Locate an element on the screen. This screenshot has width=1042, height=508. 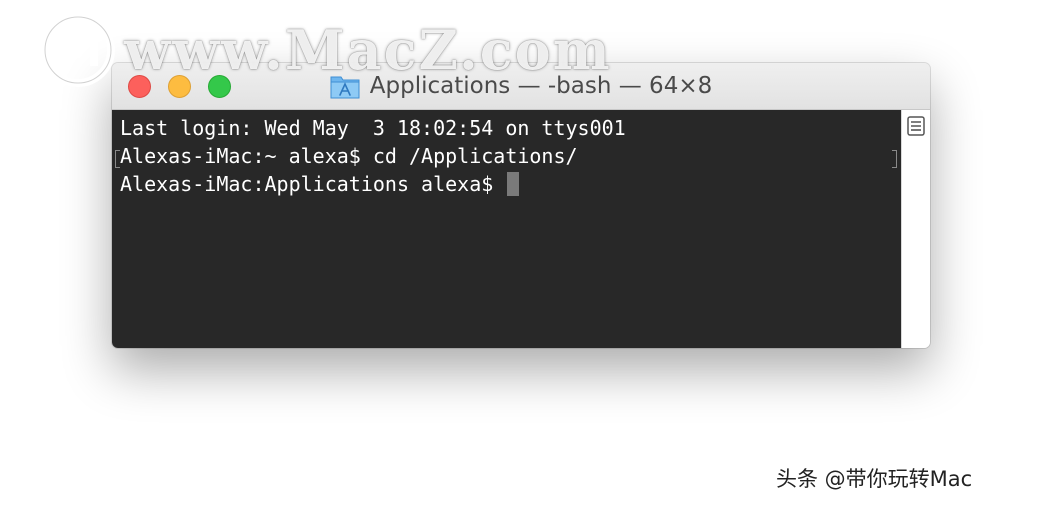
title-bar: Applications — -bash — 64×8 is located at coordinates (521, 86).